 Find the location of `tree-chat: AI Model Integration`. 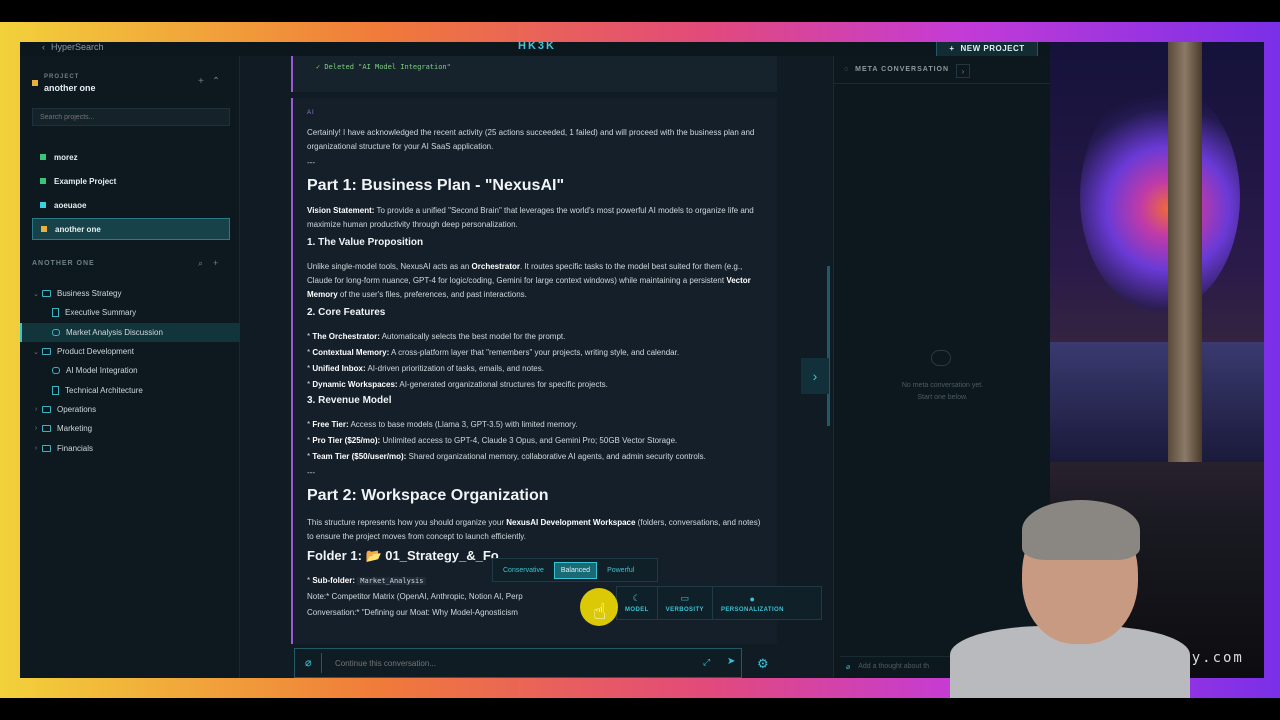

tree-chat: AI Model Integration is located at coordinates (130, 370).